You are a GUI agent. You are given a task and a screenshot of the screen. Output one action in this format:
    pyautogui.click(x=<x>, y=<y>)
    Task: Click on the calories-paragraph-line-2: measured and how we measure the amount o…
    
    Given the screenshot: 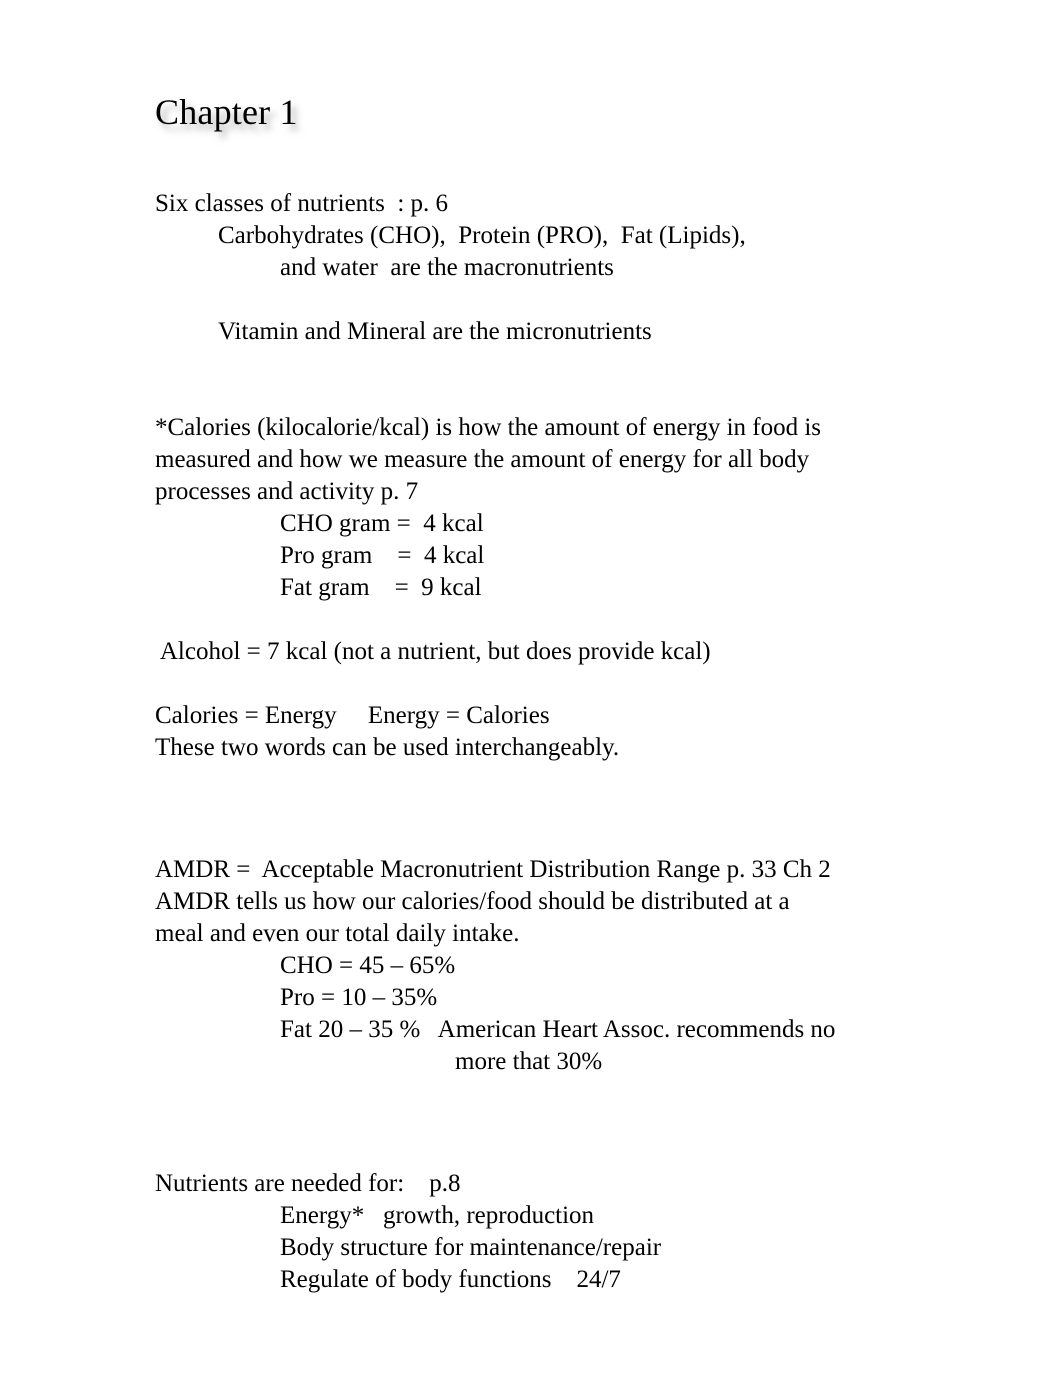 What is the action you would take?
    pyautogui.click(x=482, y=459)
    